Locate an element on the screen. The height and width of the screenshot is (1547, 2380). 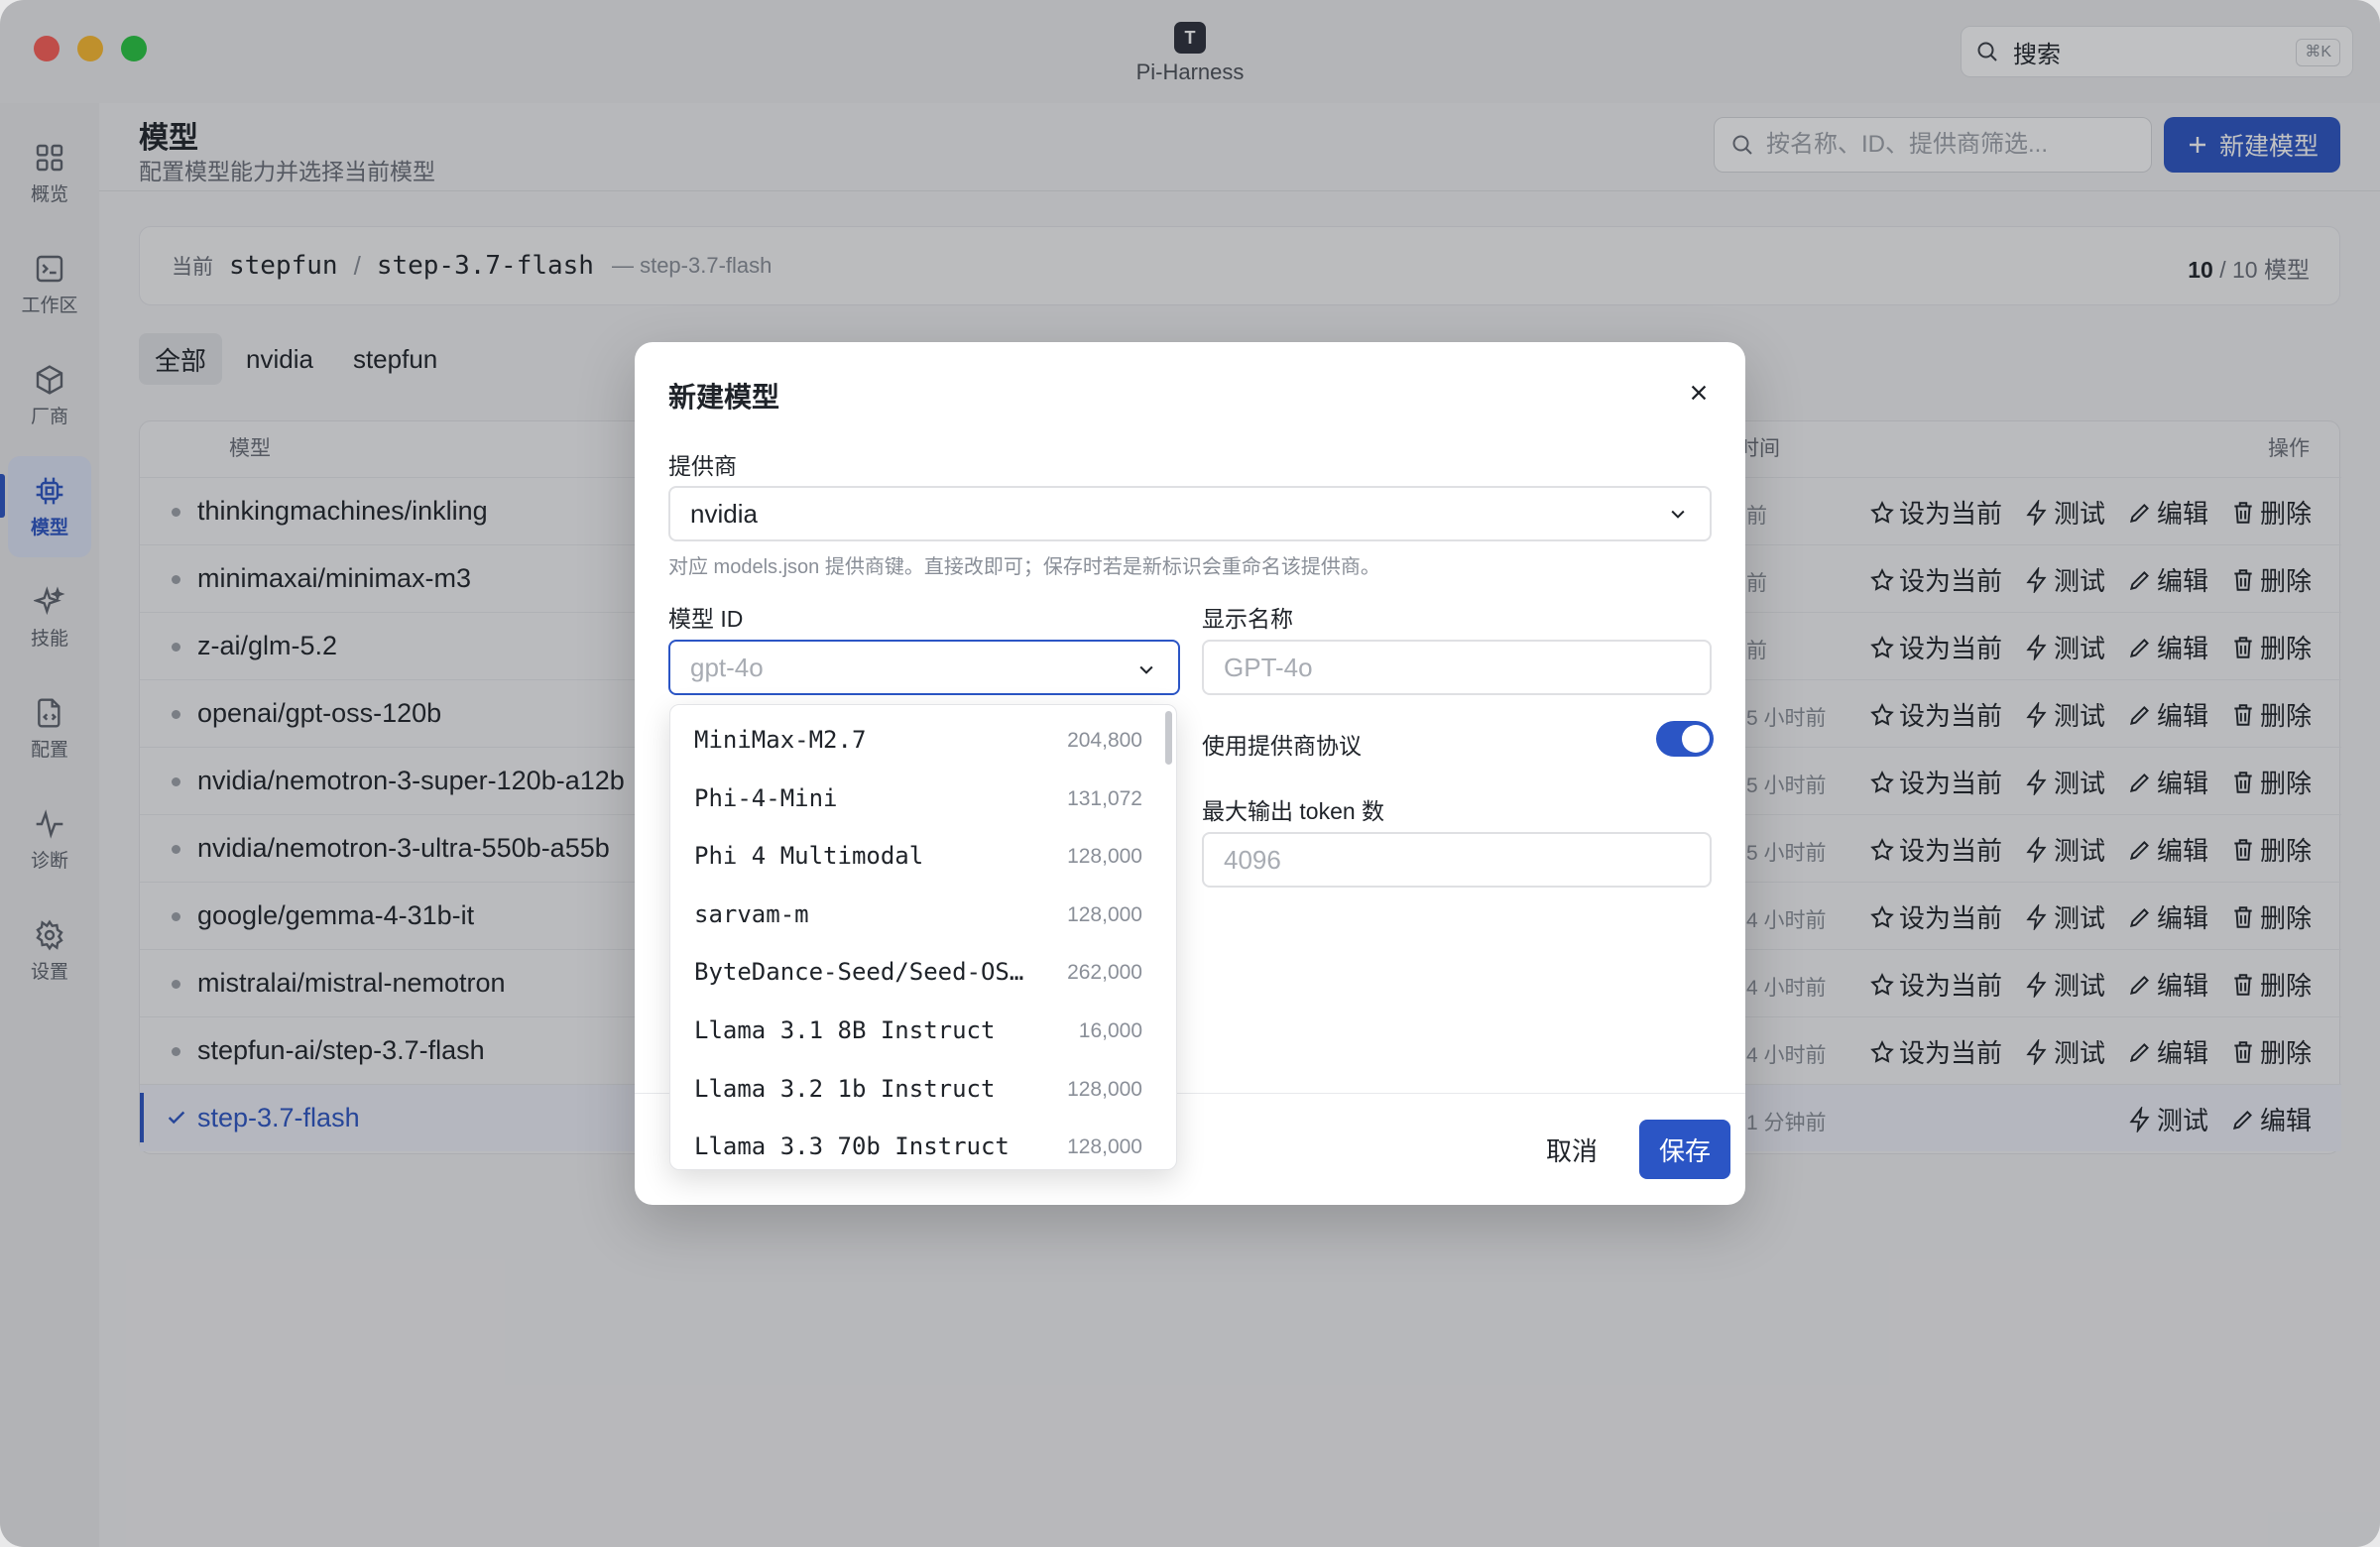
provider-label: 提供商 is located at coordinates (702, 466).